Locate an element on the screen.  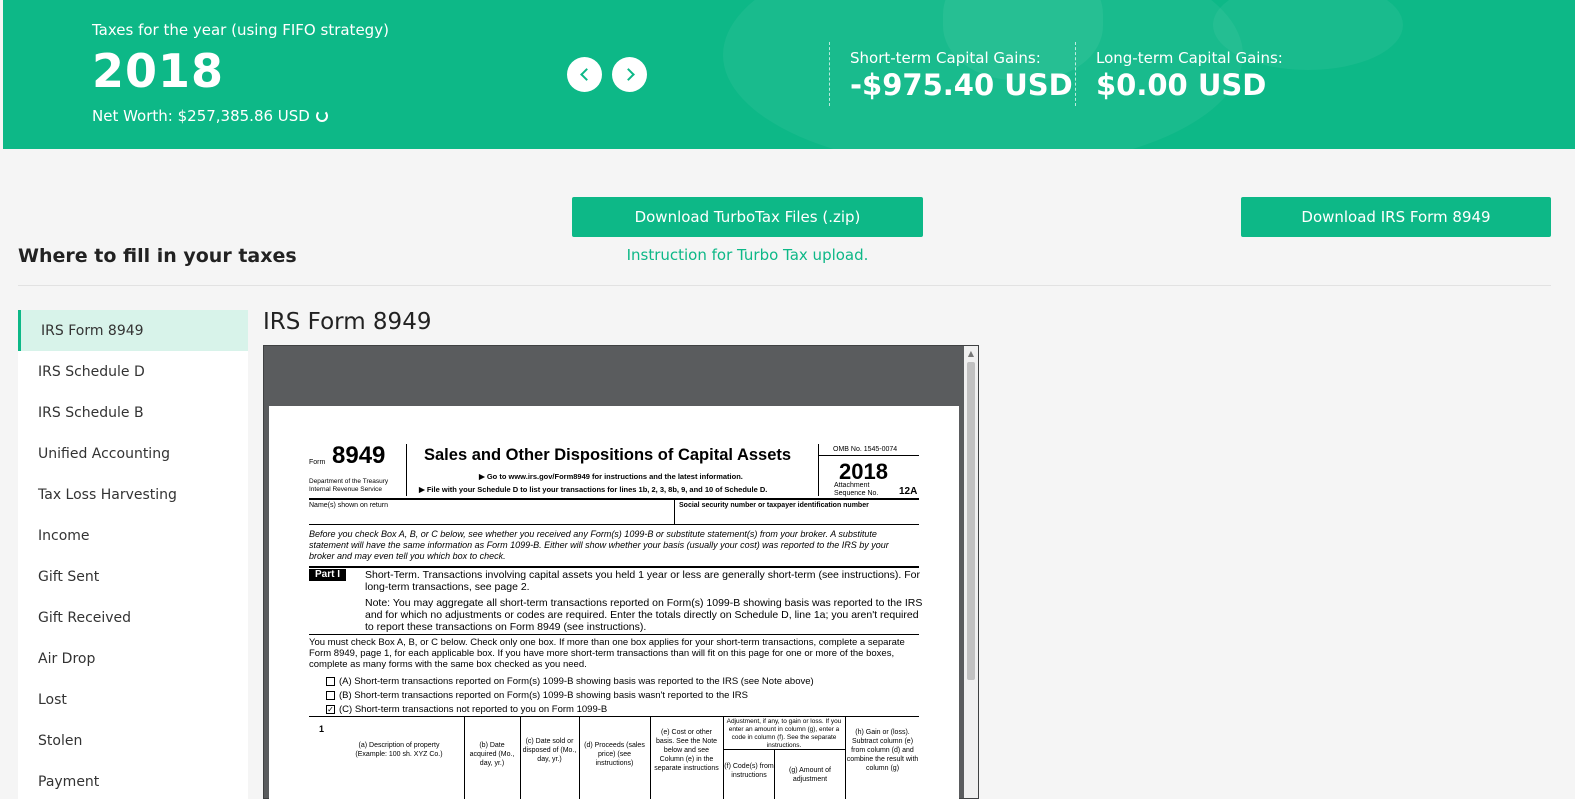
long-term-gains-value: $0.00 USD is located at coordinates (1181, 85).